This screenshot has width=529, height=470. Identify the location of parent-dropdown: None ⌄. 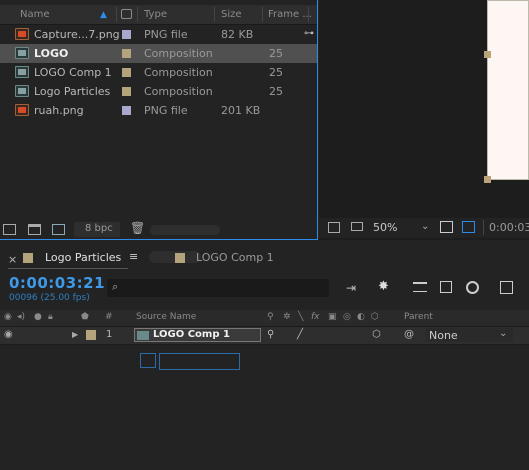
(469, 335).